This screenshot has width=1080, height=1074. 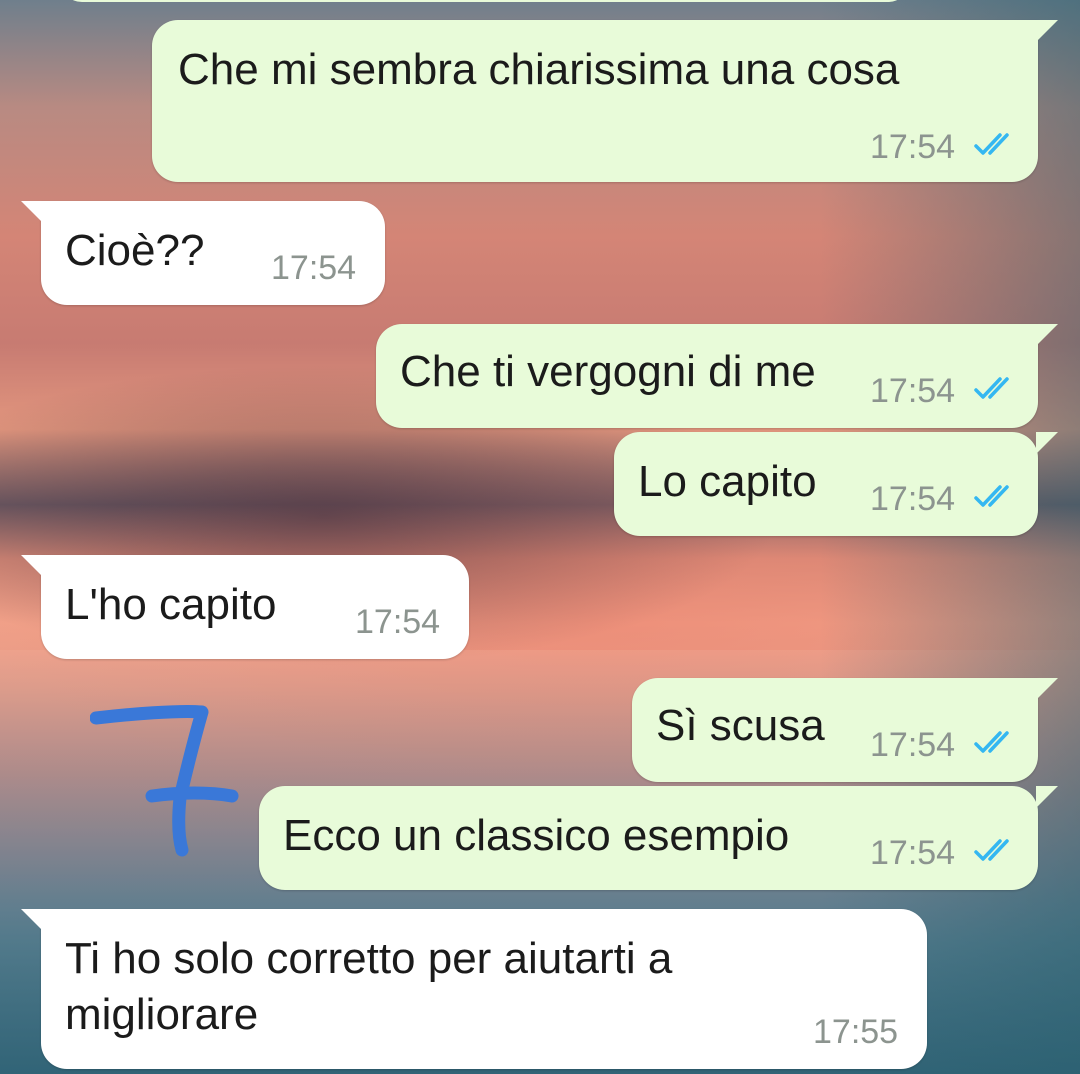 What do you see at coordinates (845, 730) in the screenshot?
I see `message-bubble-outgoing: Sì scusa 17:54` at bounding box center [845, 730].